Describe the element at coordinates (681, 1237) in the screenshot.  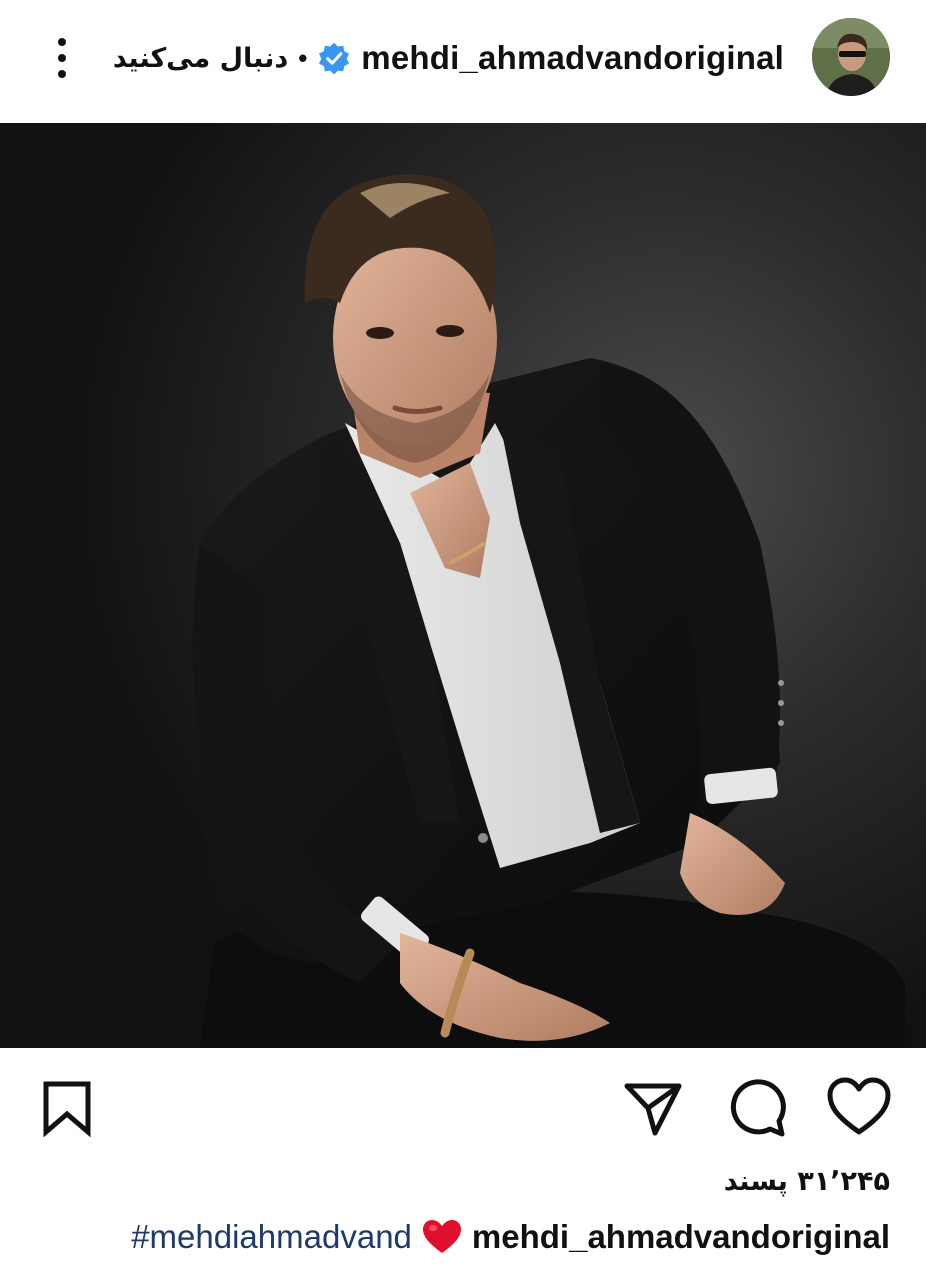
I see `caption-username-link: mehdi_ahmadvandoriginal` at that location.